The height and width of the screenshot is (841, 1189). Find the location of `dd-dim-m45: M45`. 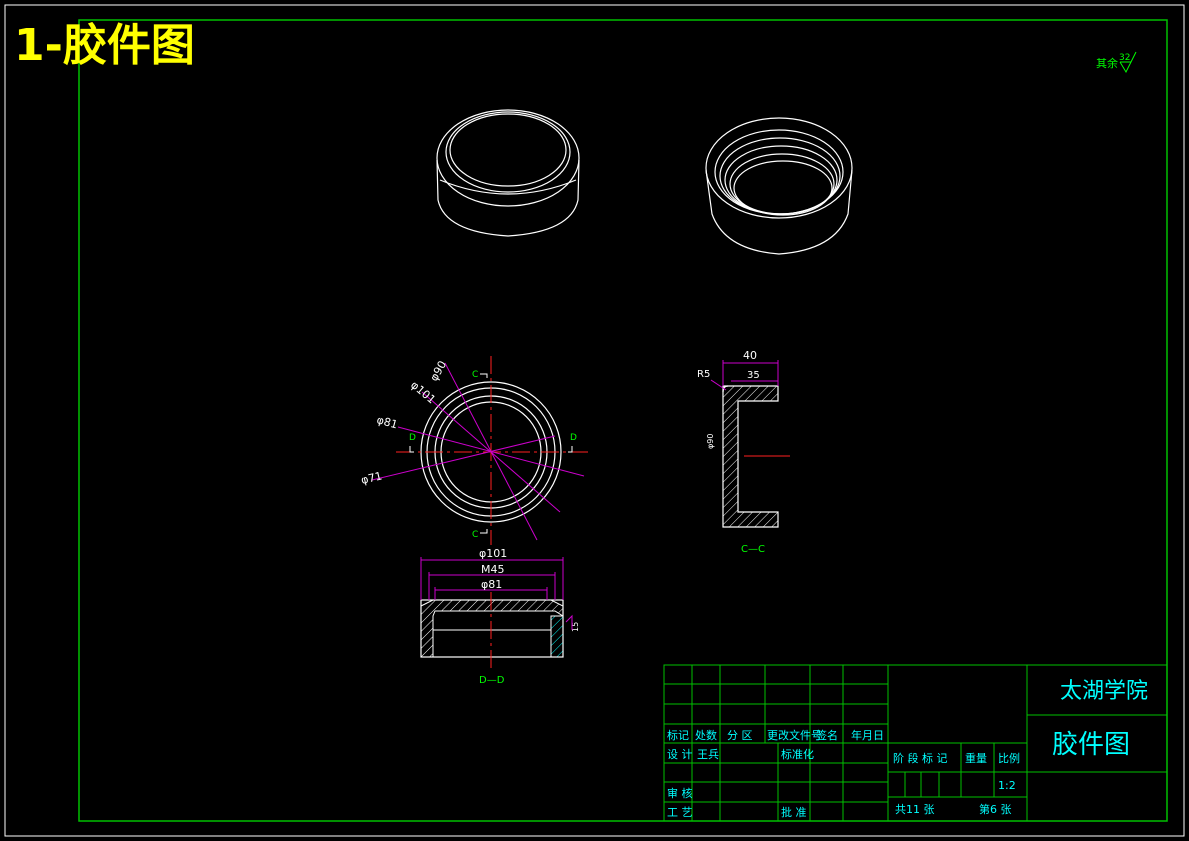

dd-dim-m45: M45 is located at coordinates (493, 569).